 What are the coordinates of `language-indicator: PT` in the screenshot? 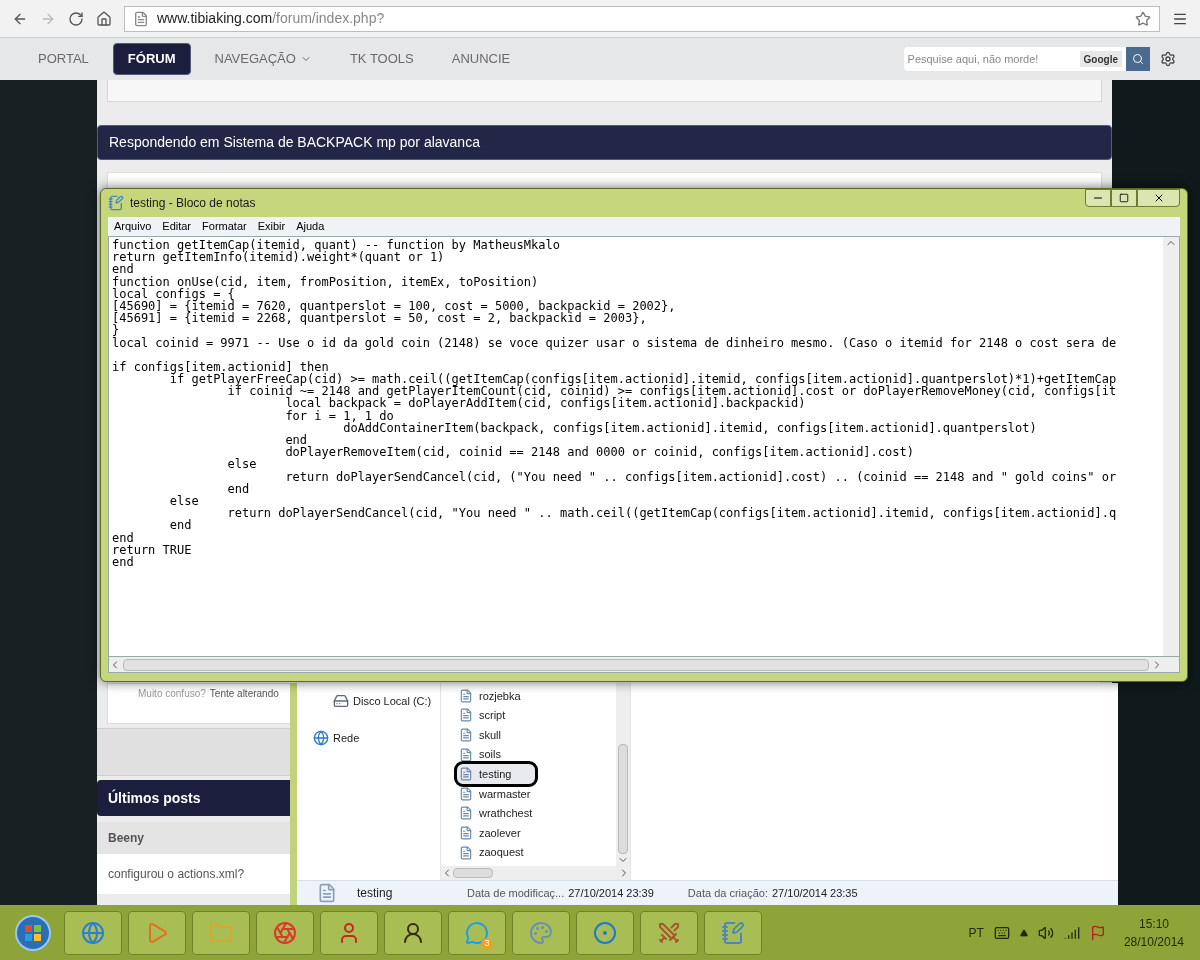 It's located at (976, 932).